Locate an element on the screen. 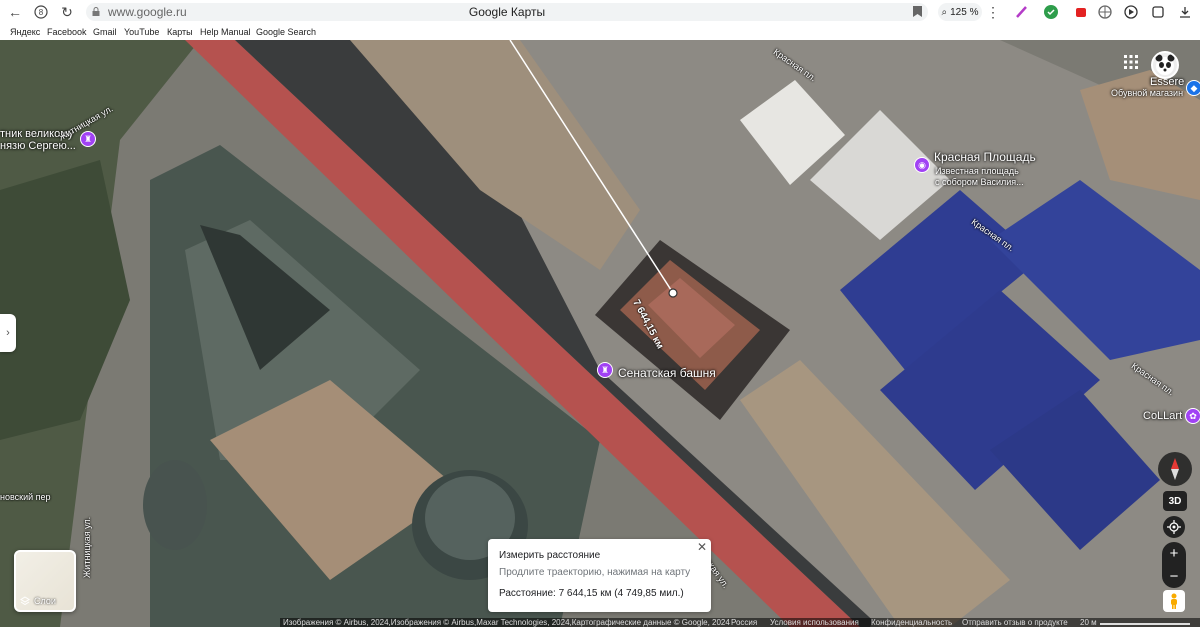 The width and height of the screenshot is (1200, 627). download-icon is located at coordinates (1185, 12).